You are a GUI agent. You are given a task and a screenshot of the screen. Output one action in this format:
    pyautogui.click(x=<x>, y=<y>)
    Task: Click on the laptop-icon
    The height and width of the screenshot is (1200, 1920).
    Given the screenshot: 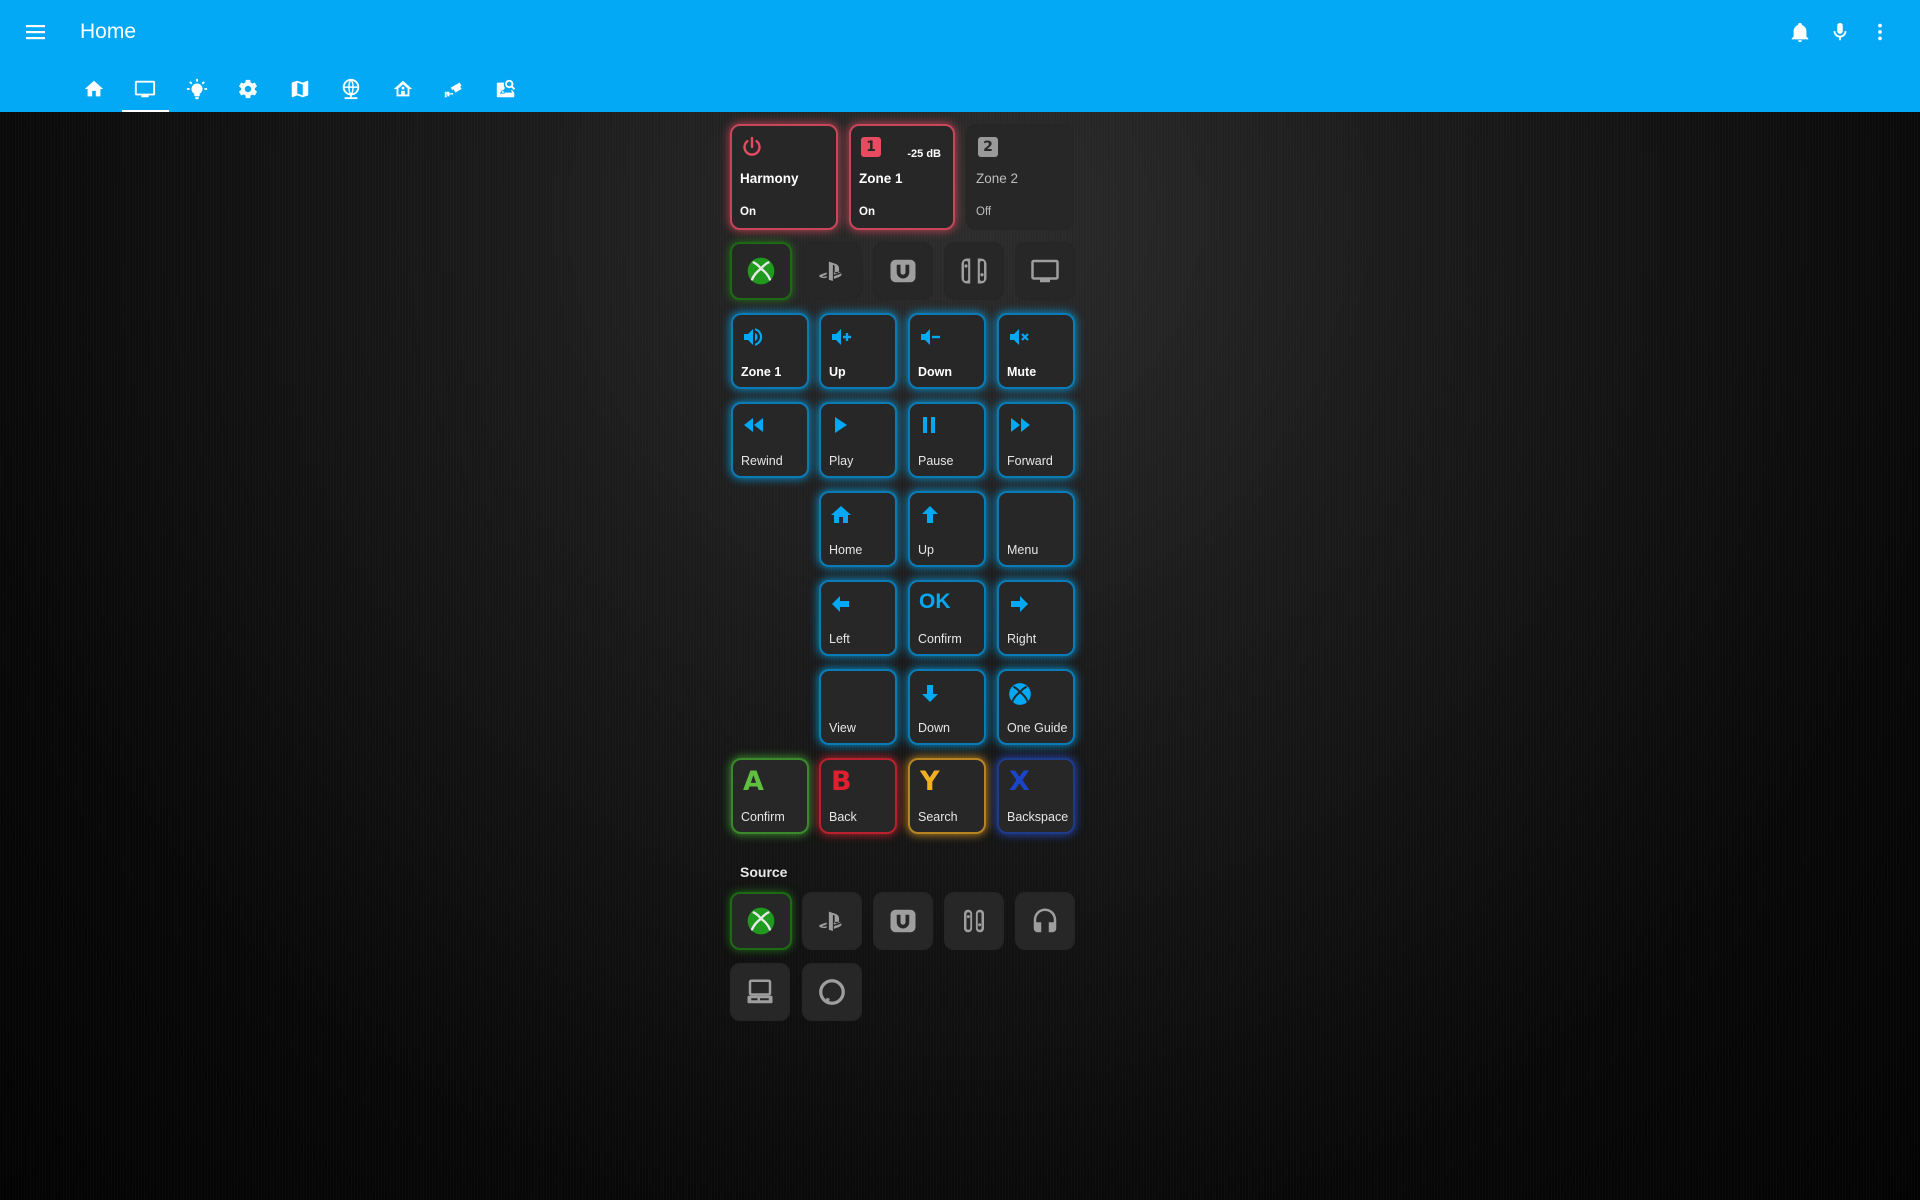 What is the action you would take?
    pyautogui.click(x=760, y=991)
    